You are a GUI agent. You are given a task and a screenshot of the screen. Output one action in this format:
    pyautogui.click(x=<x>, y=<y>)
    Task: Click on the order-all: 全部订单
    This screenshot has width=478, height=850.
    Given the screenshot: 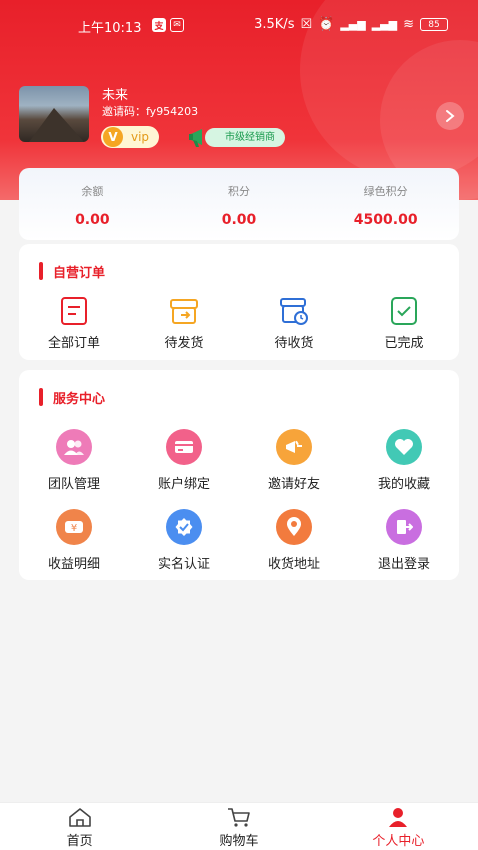 What is the action you would take?
    pyautogui.click(x=74, y=322)
    